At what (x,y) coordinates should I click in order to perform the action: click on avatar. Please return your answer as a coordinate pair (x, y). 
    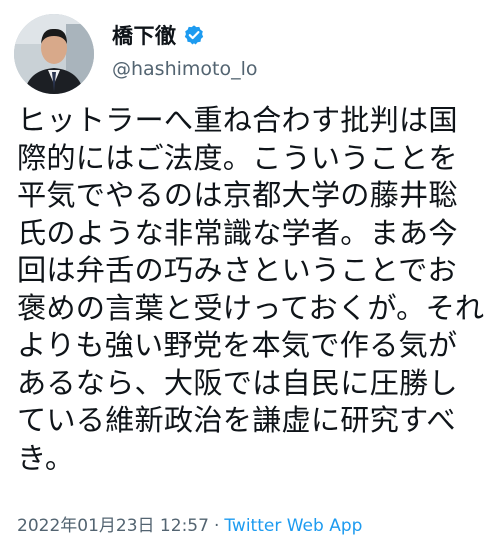
    Looking at the image, I should click on (54, 54).